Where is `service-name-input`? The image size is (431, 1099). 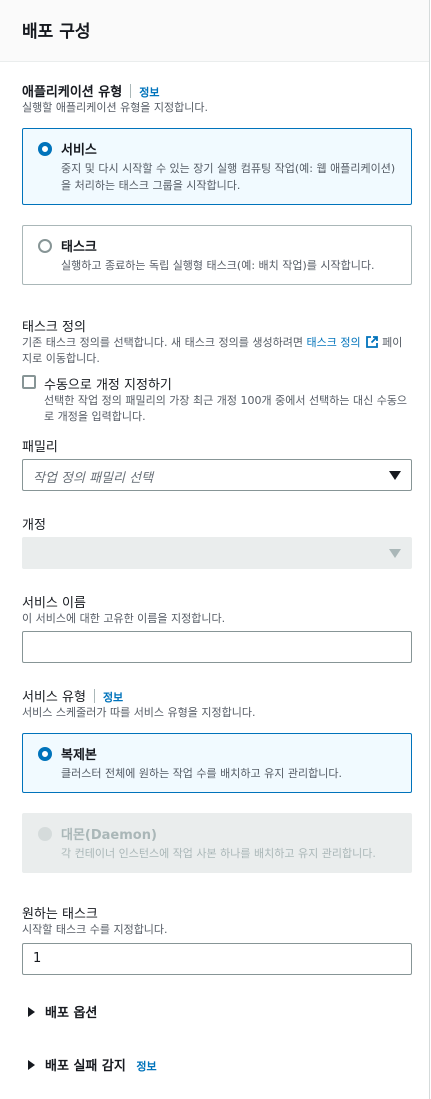 service-name-input is located at coordinates (217, 647).